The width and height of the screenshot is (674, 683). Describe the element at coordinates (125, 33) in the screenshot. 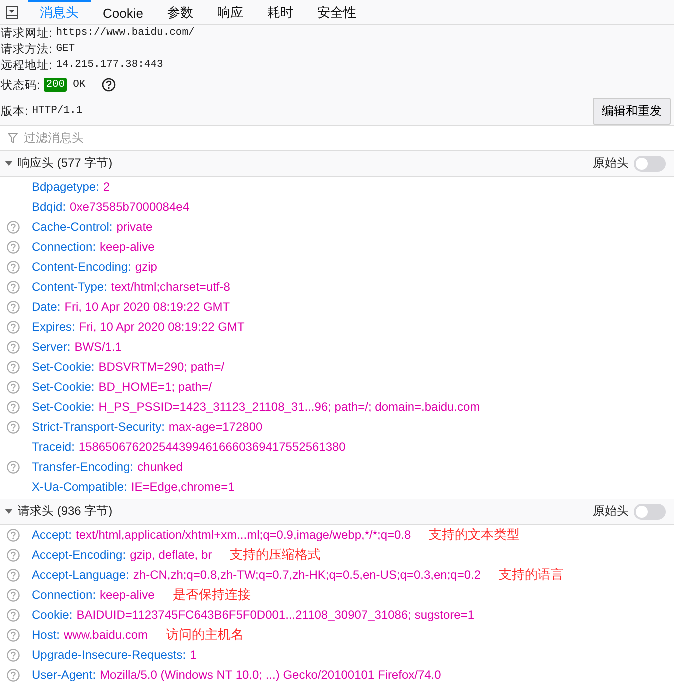

I see `field-value: https://www.baidu.com/` at that location.